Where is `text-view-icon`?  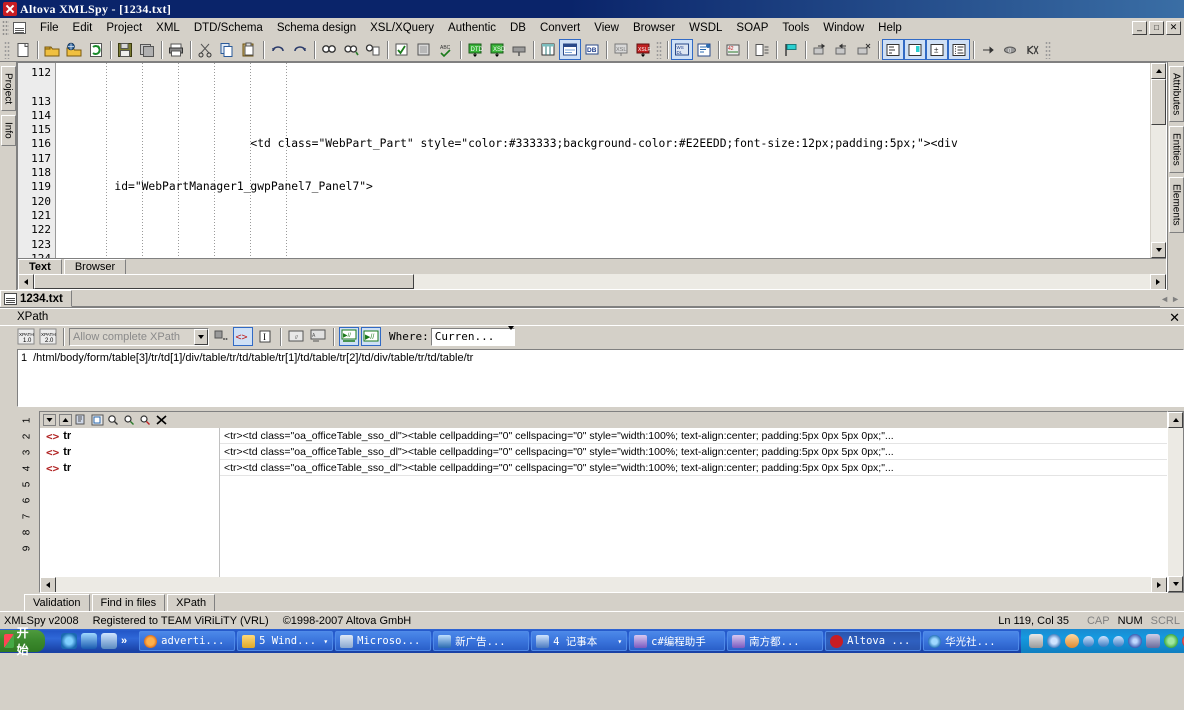
text-view-icon is located at coordinates (570, 49).